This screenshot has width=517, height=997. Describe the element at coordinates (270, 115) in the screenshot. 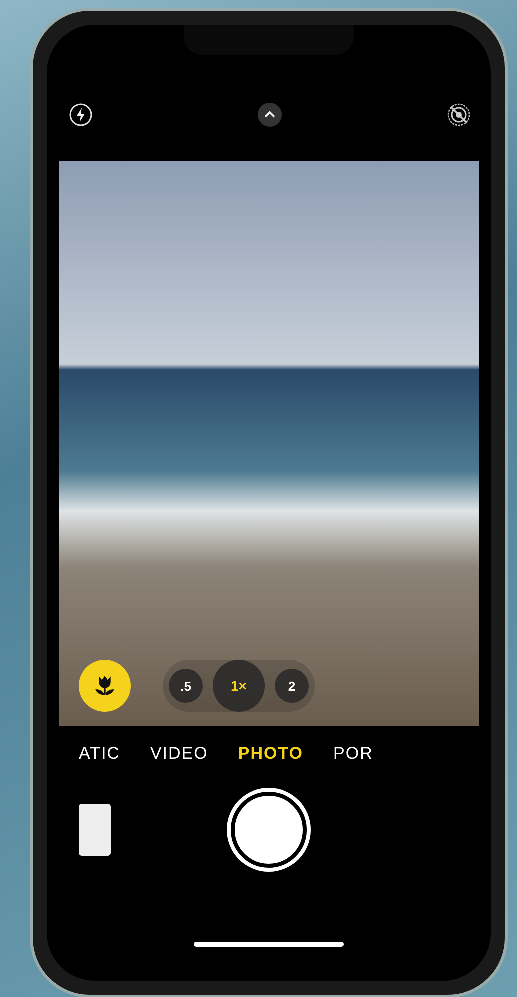

I see `chevron-up-icon` at that location.